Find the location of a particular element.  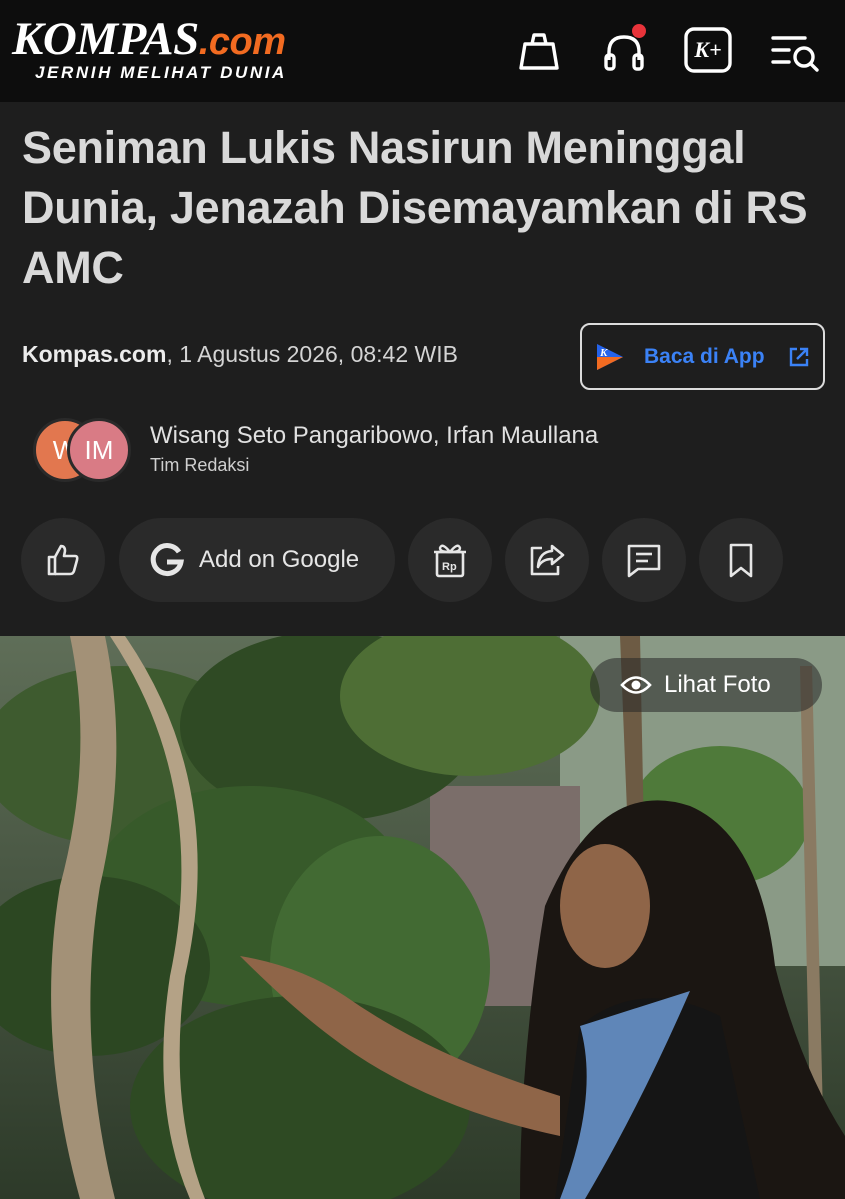

view-photo-button: Lihat Foto is located at coordinates (706, 685).